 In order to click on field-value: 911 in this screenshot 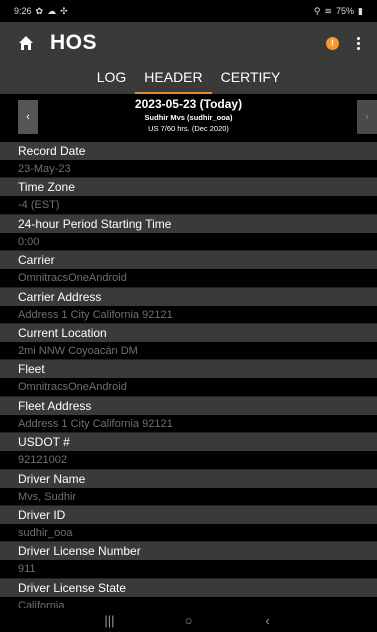, I will do `click(27, 569)`.